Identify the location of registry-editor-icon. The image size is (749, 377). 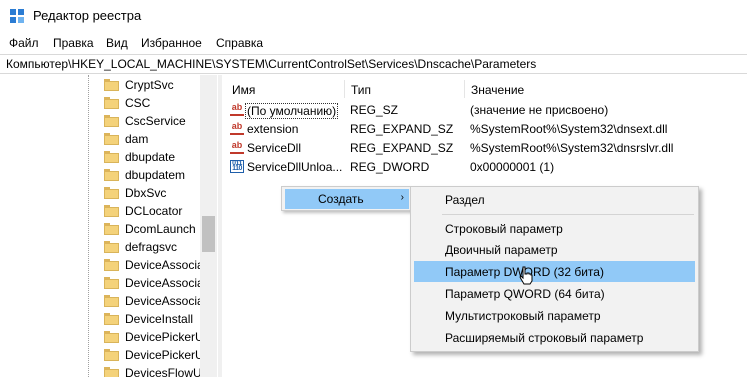
(17, 16).